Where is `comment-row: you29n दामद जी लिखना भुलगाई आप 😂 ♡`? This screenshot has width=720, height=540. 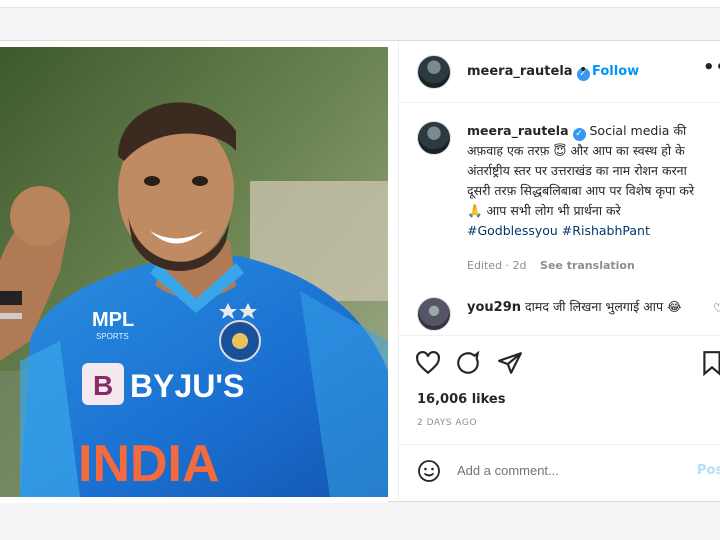
comment-row: you29n दामद जी लिखना भुलगाई आप 😂 ♡ is located at coordinates (559, 311).